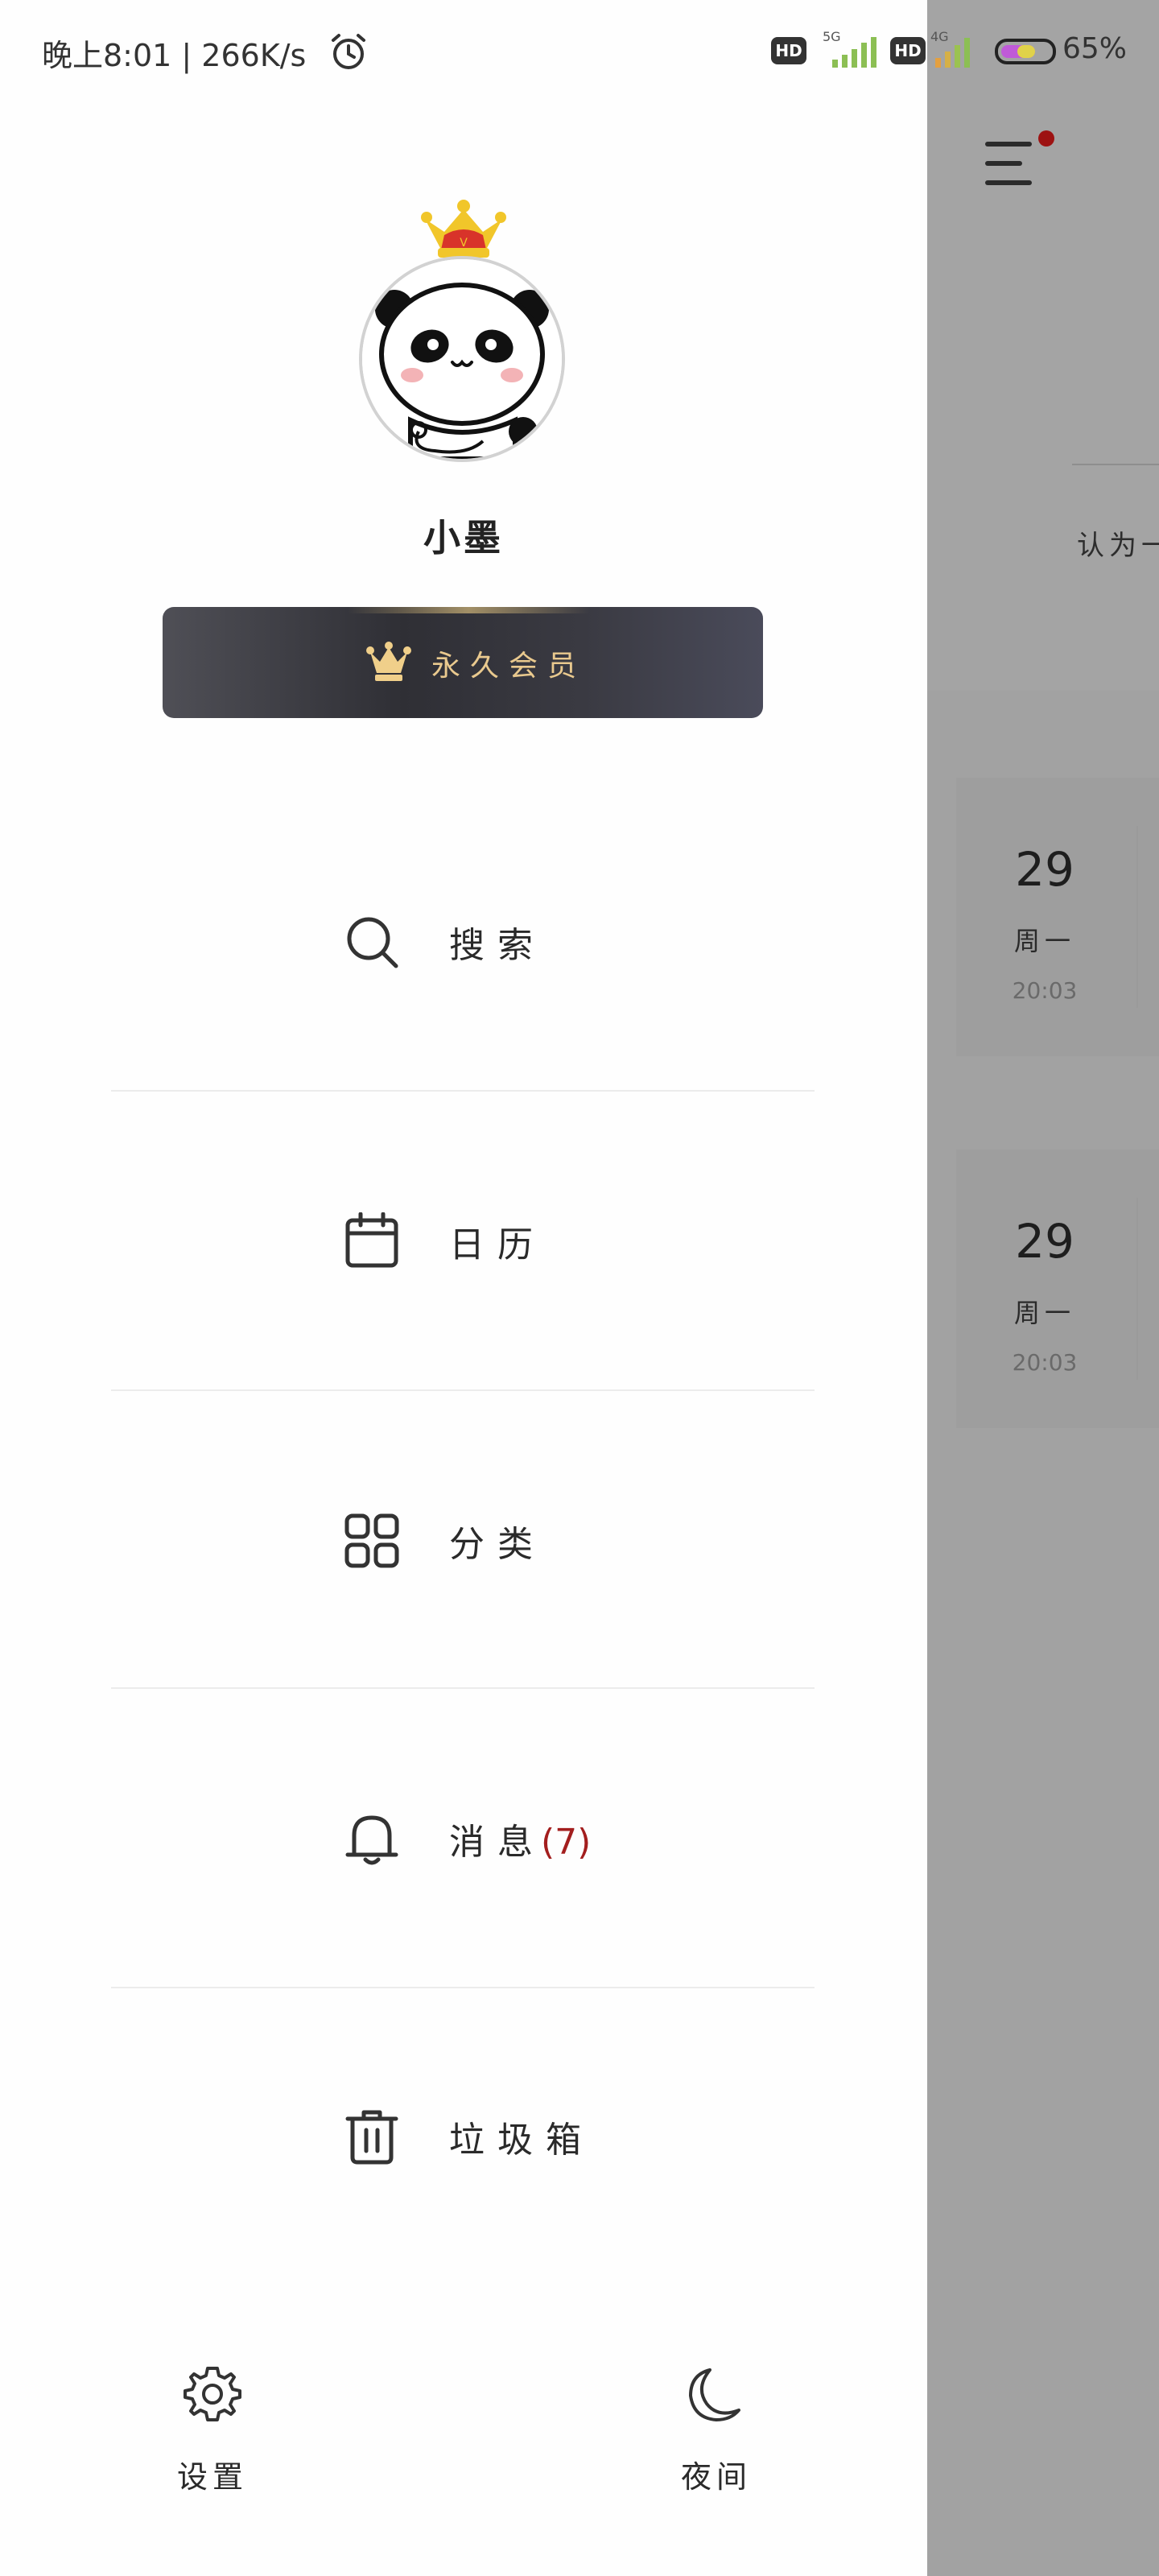 This screenshot has width=1159, height=2576. What do you see at coordinates (714, 2394) in the screenshot?
I see `moon-icon` at bounding box center [714, 2394].